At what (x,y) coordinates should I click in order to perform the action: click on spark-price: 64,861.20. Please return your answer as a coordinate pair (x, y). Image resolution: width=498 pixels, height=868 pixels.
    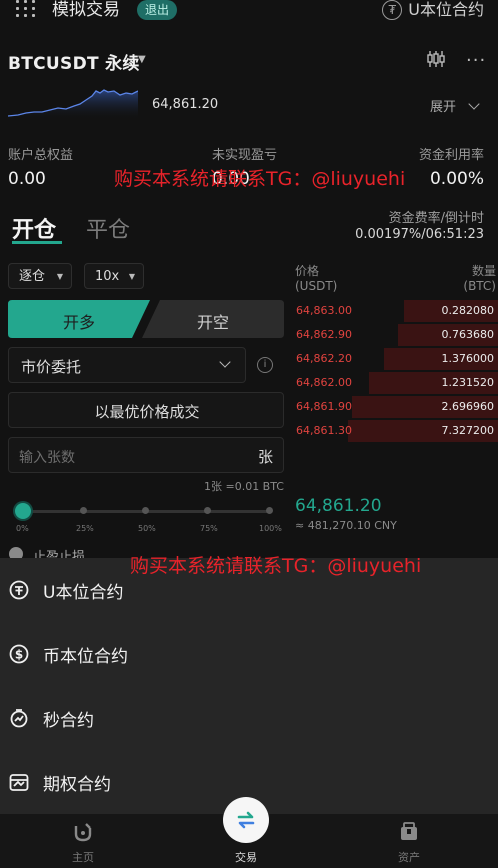
    Looking at the image, I should click on (185, 104).